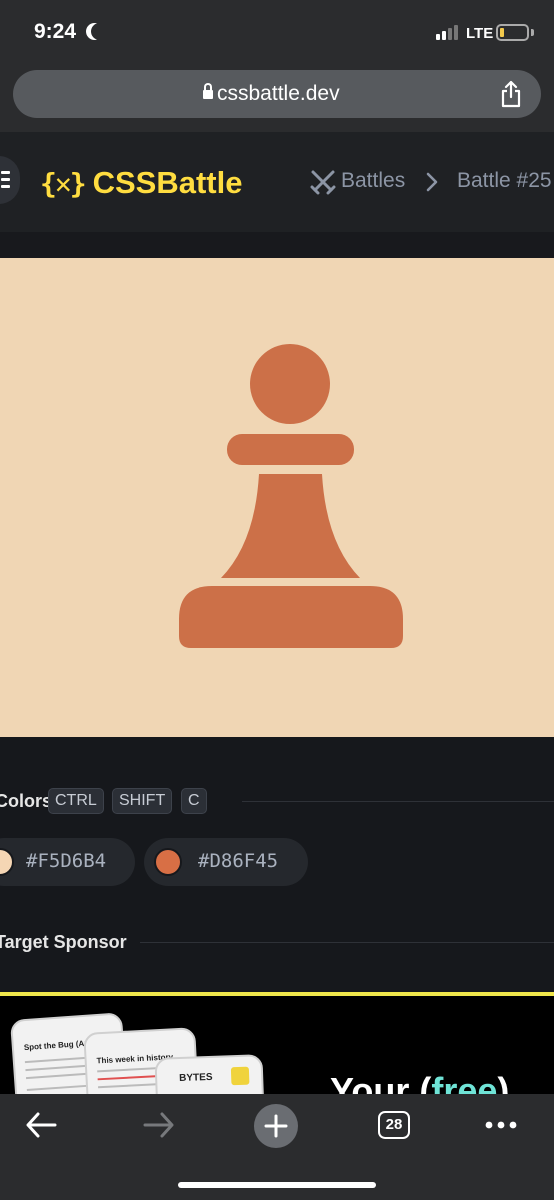  Describe the element at coordinates (290, 526) in the screenshot. I see `pawn-body` at that location.